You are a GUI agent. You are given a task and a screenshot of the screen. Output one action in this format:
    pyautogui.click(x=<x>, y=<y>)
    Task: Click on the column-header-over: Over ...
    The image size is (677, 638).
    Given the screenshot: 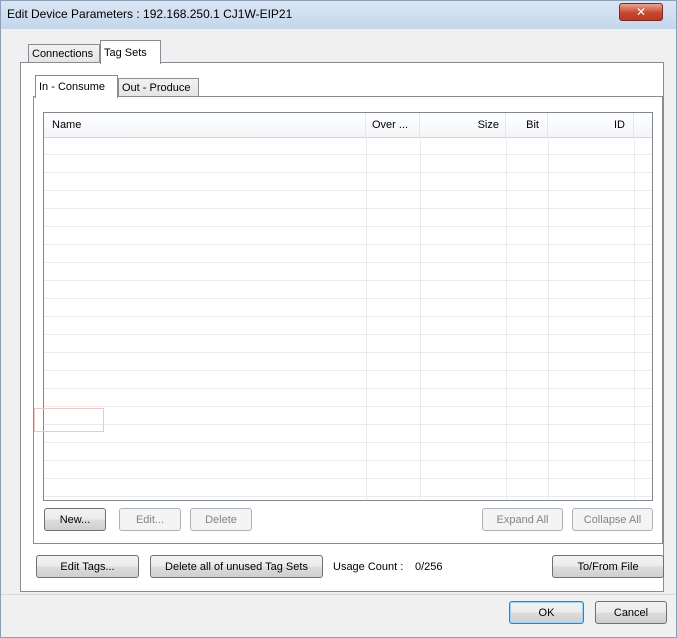 What is the action you would take?
    pyautogui.click(x=393, y=125)
    